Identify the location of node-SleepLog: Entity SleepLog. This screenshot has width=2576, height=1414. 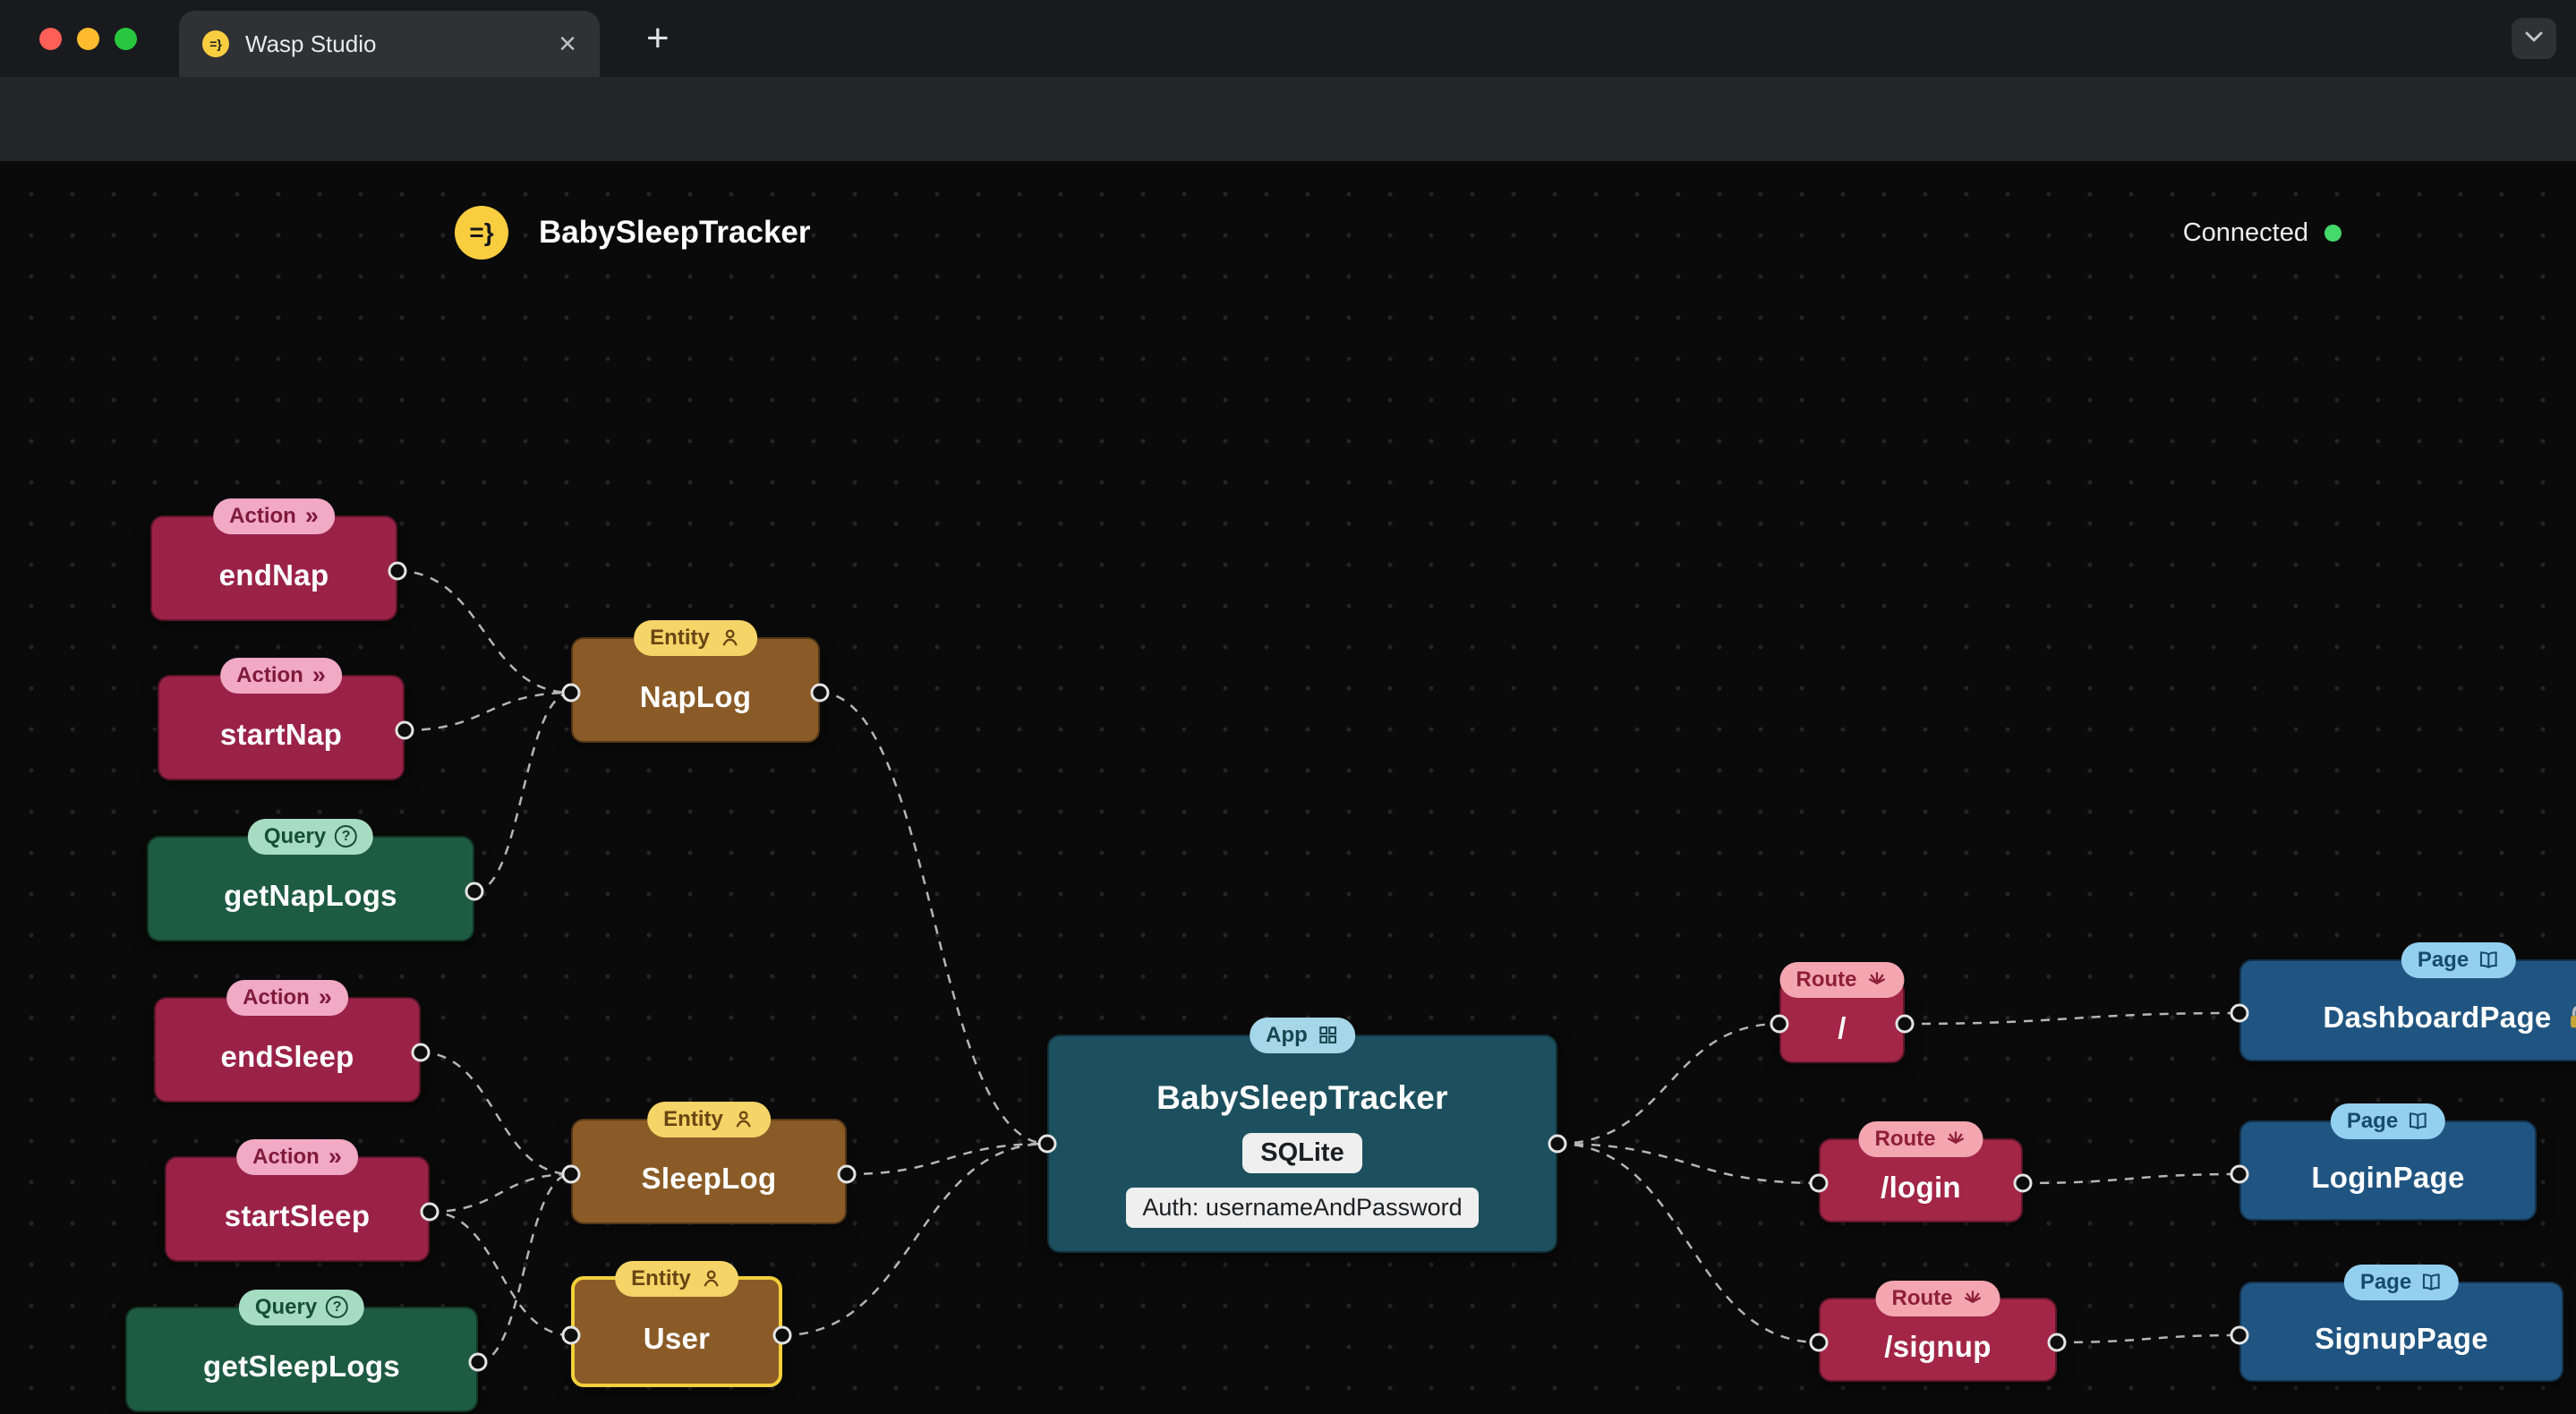
(709, 1163).